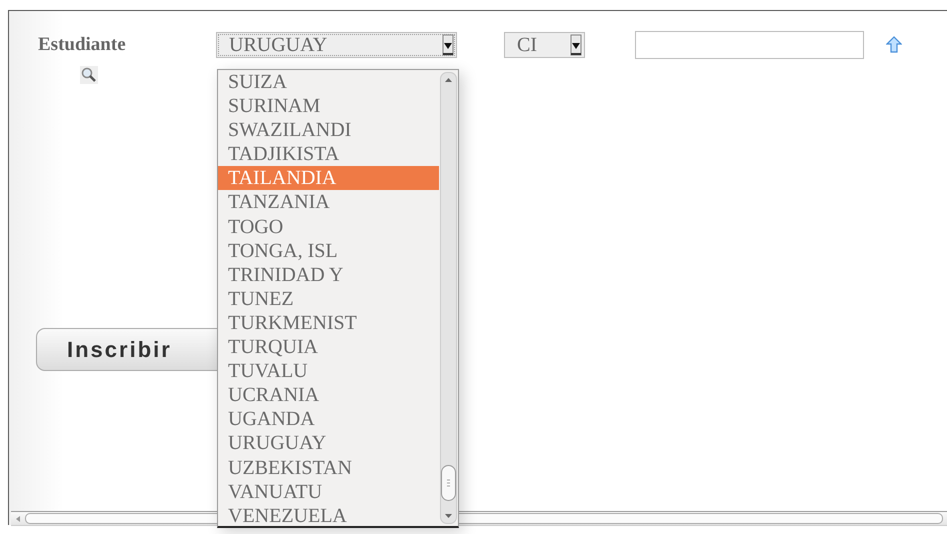 The height and width of the screenshot is (534, 947). I want to click on search-icon, so click(89, 75).